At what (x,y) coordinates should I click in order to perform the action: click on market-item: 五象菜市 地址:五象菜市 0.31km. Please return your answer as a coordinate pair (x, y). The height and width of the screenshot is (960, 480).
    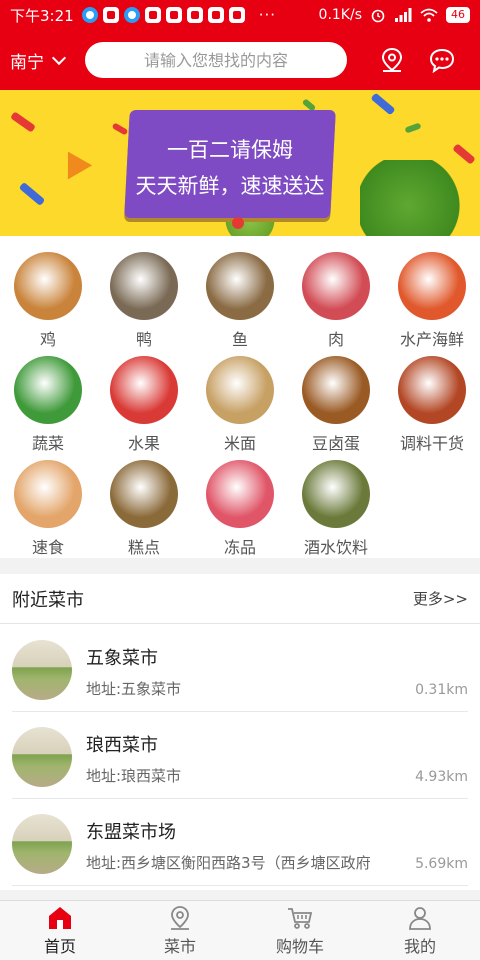
    Looking at the image, I should click on (240, 669).